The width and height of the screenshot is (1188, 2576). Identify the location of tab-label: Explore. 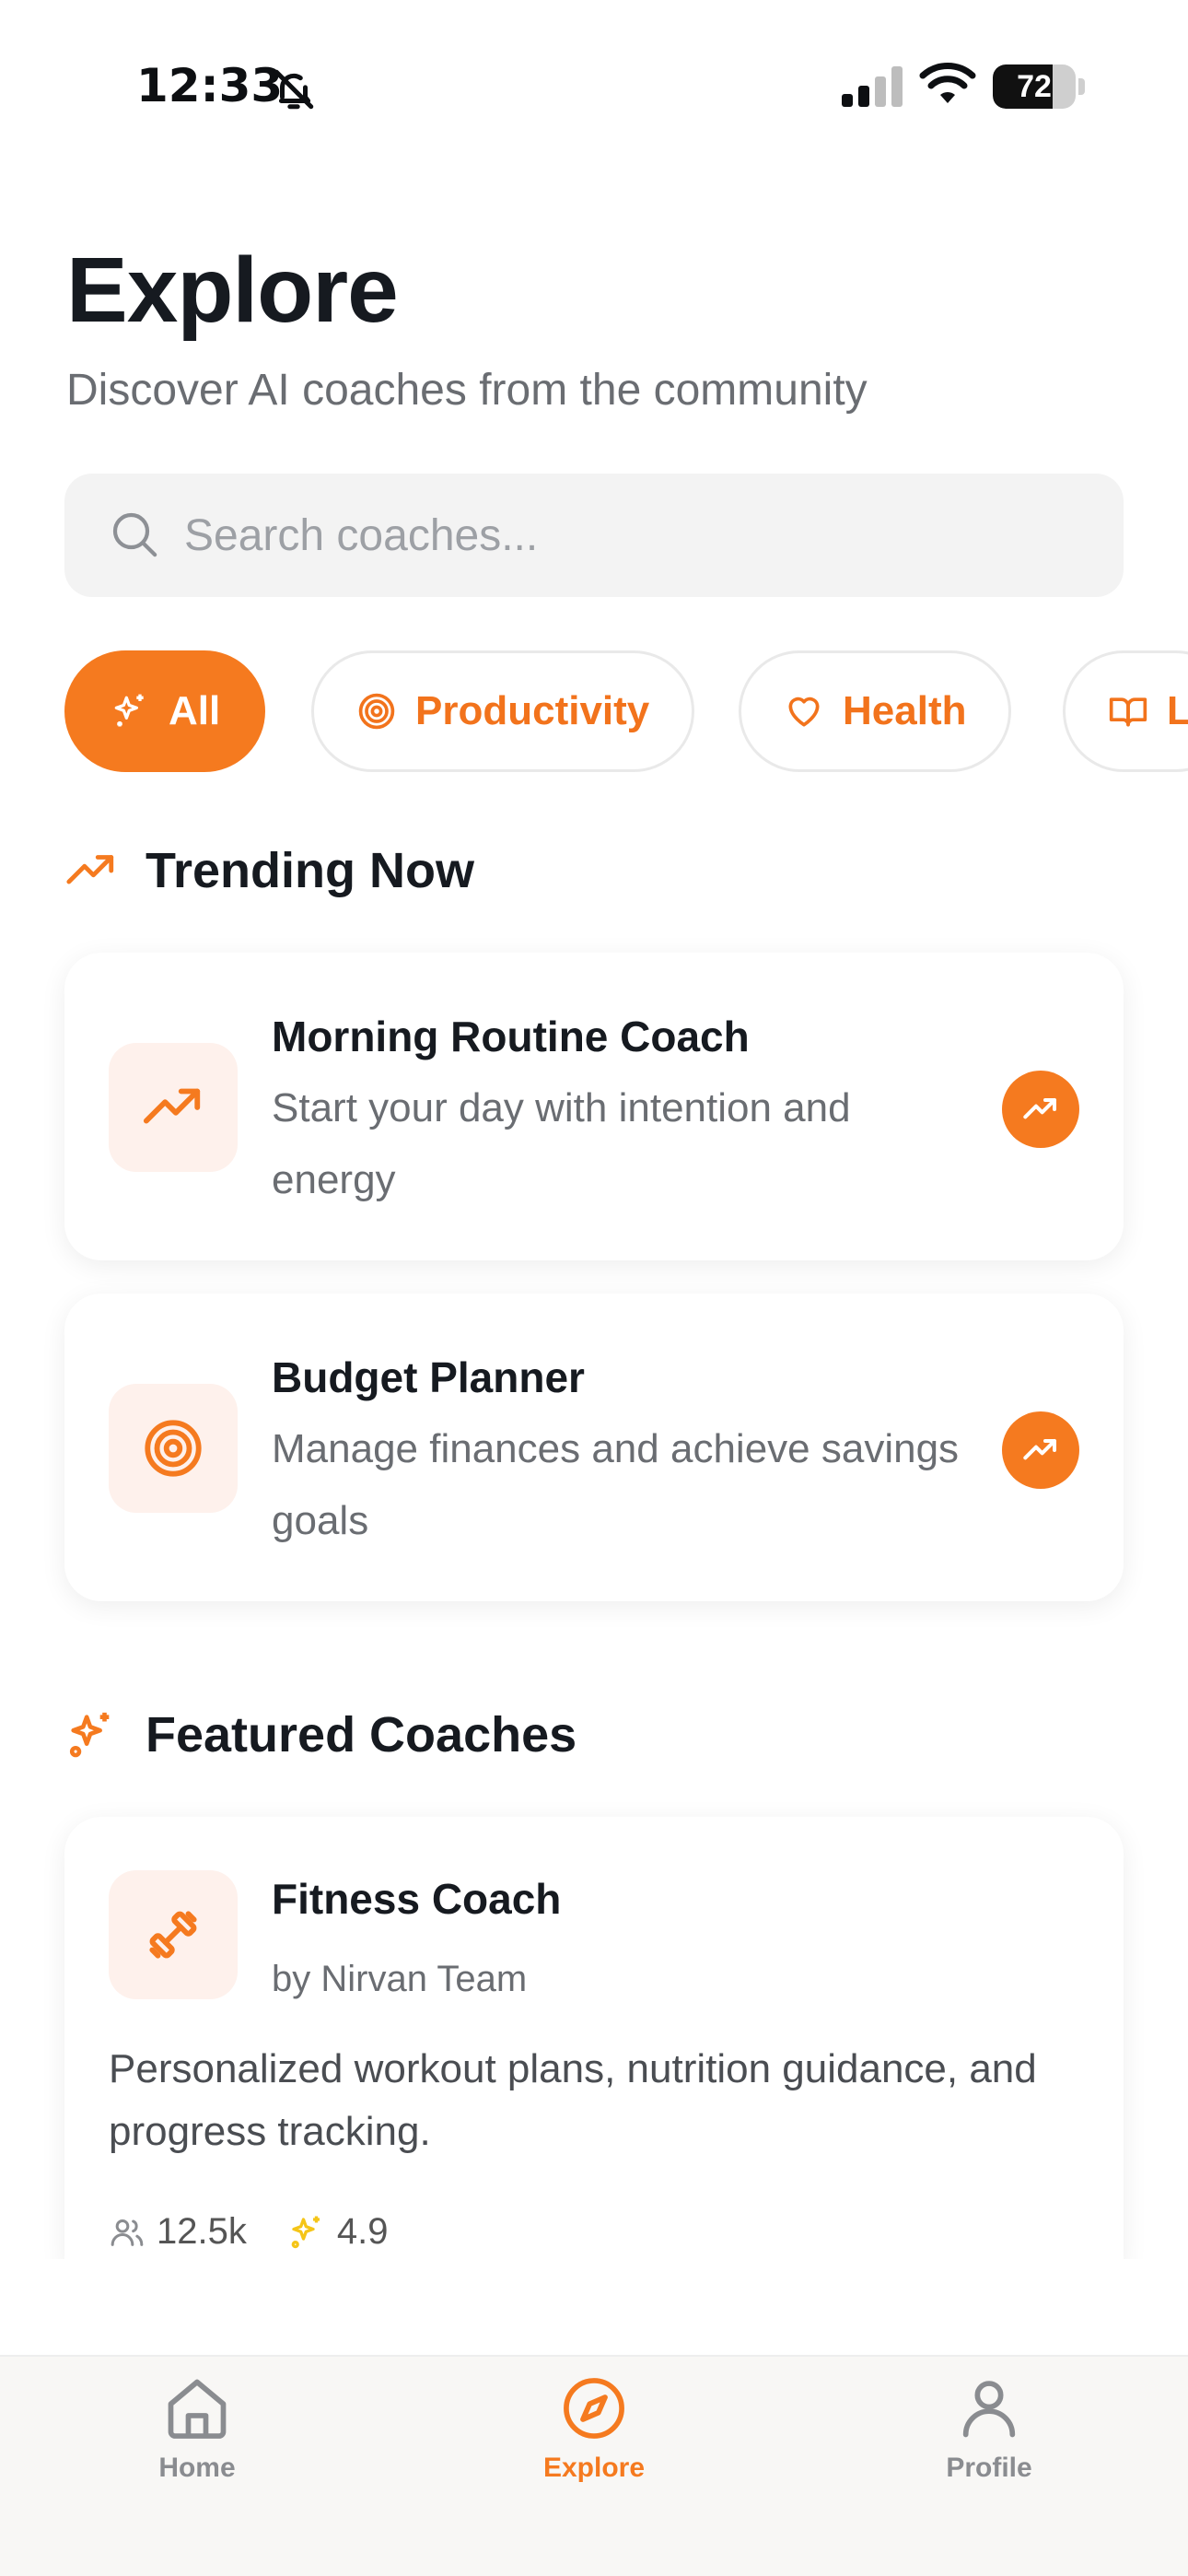
(594, 2468).